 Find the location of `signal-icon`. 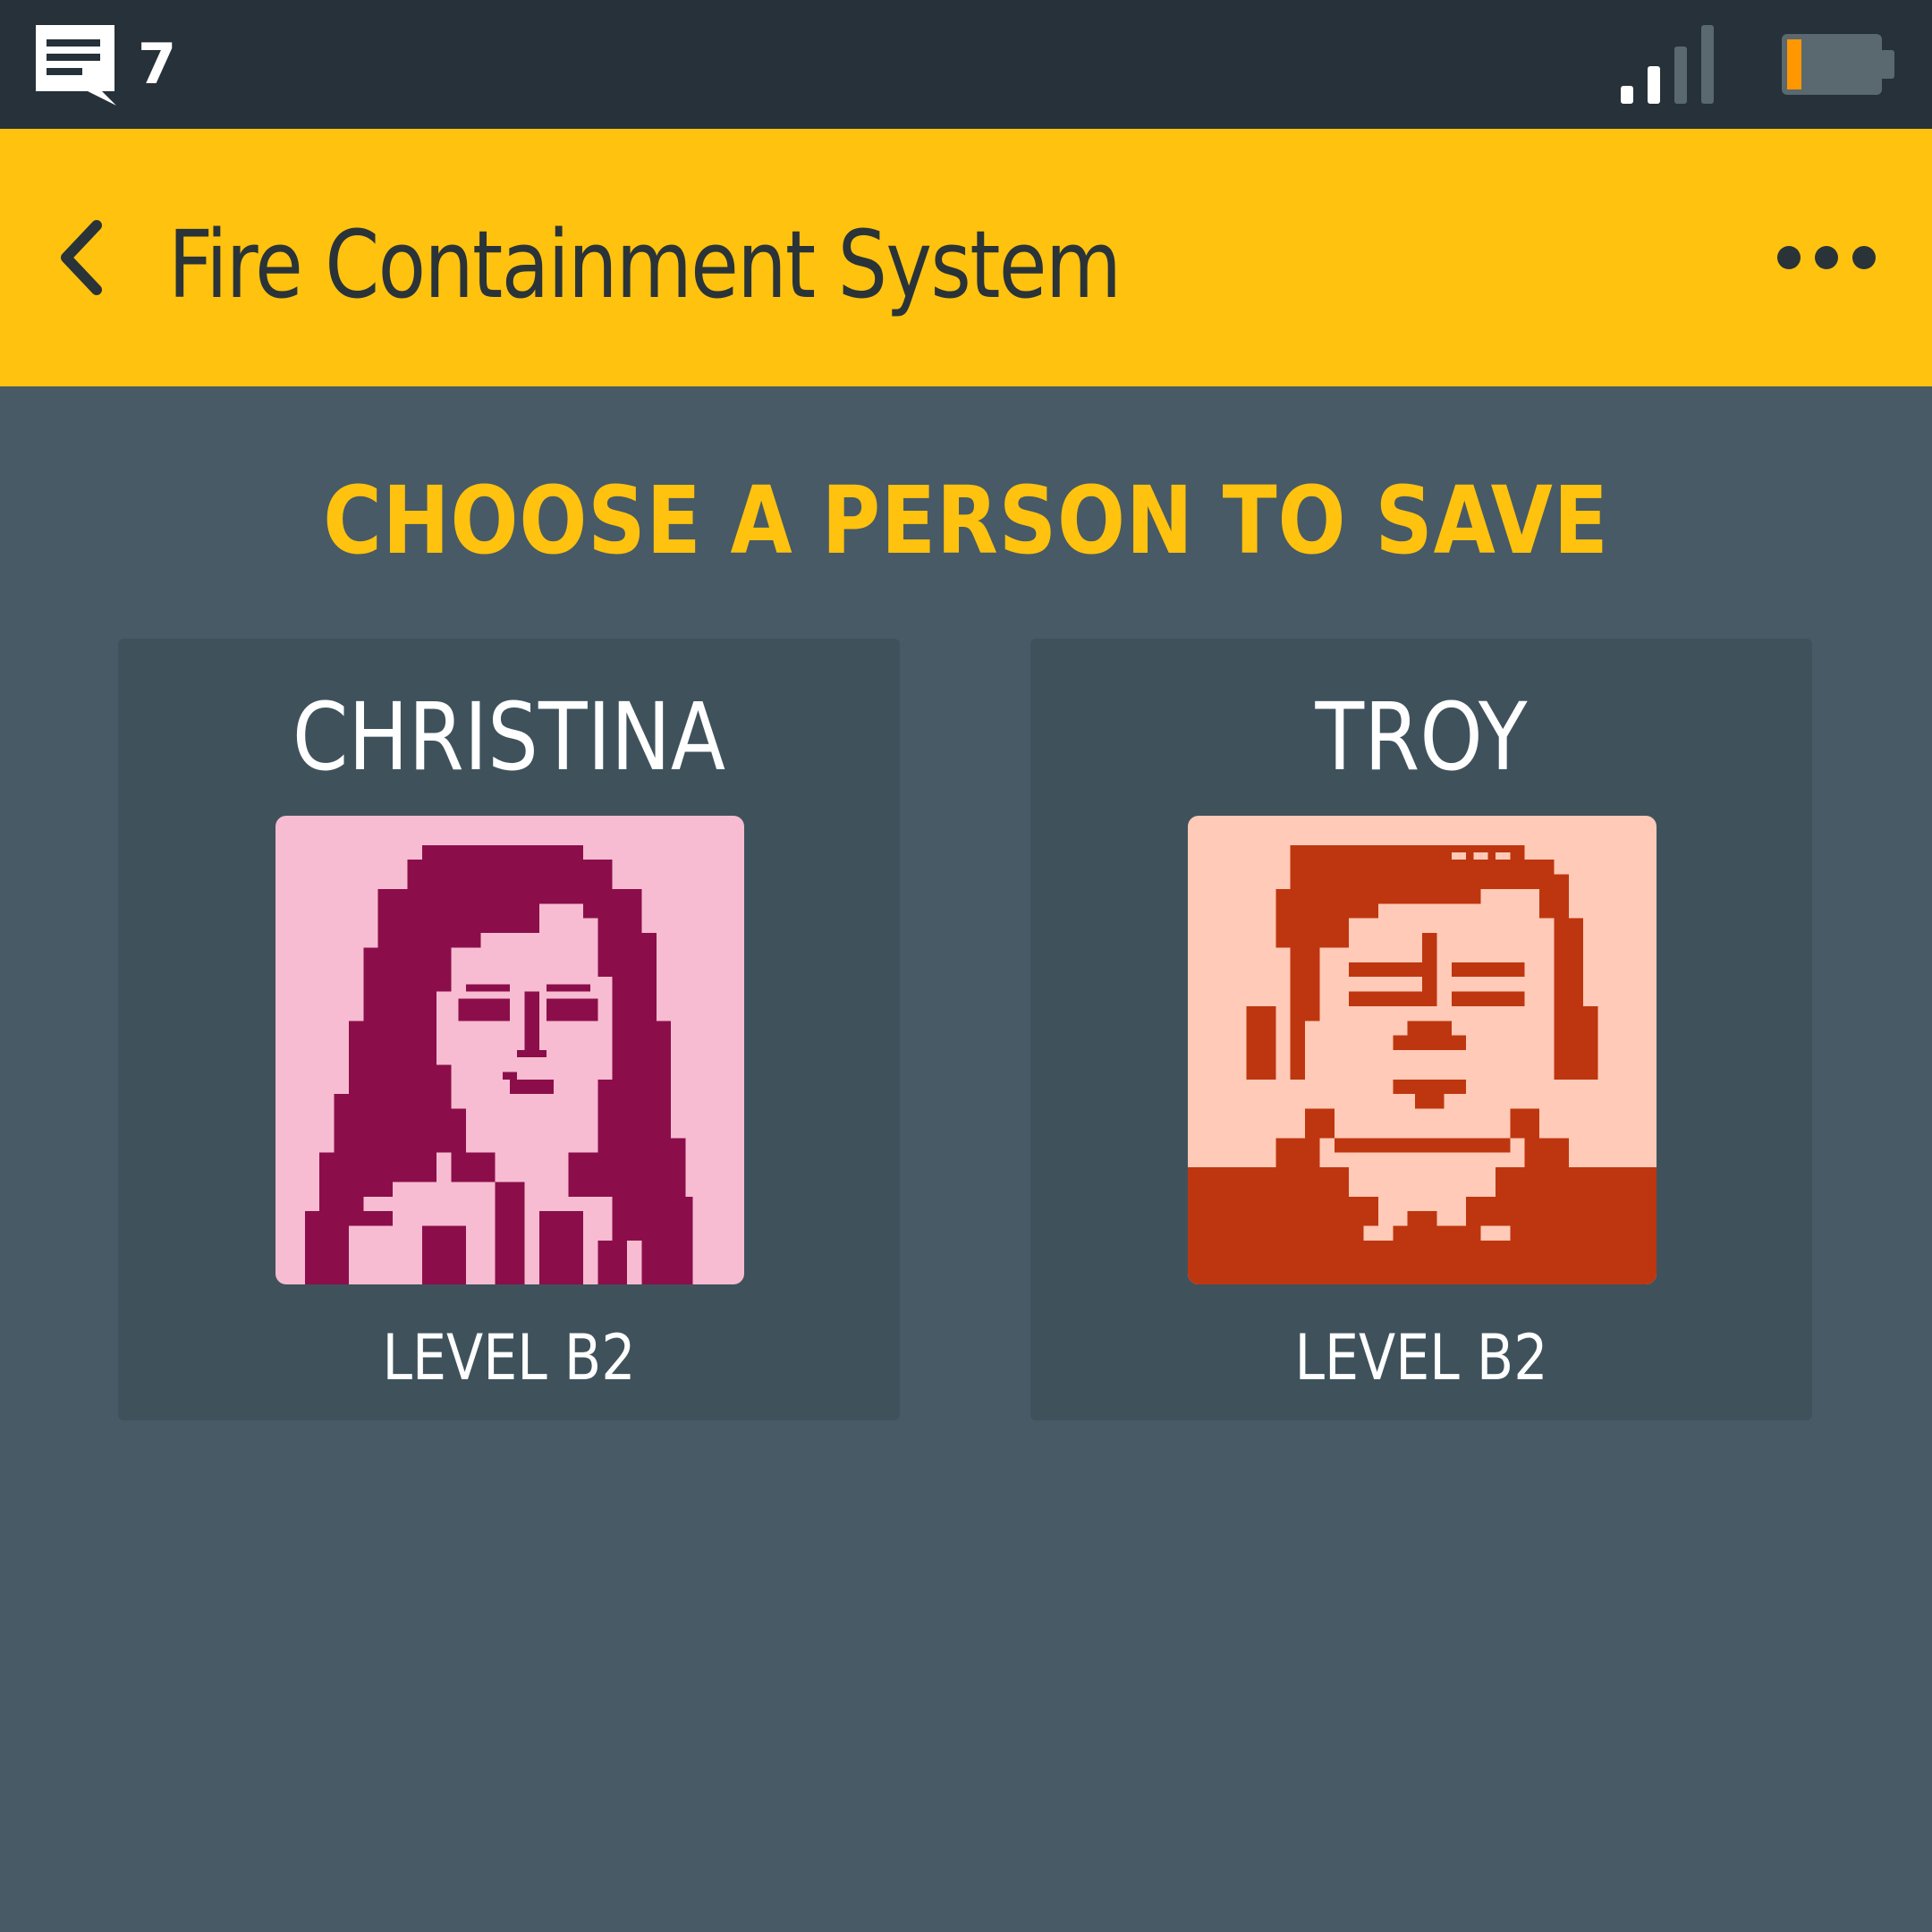

signal-icon is located at coordinates (1667, 64).